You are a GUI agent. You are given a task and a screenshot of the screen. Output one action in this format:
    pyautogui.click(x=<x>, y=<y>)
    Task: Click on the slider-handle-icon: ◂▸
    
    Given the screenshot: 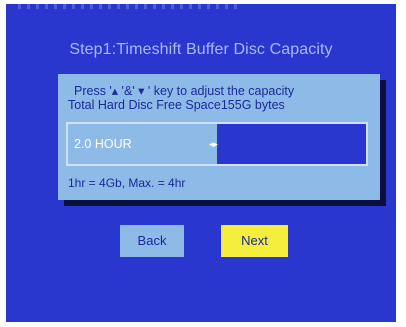 What is the action you would take?
    pyautogui.click(x=213, y=144)
    